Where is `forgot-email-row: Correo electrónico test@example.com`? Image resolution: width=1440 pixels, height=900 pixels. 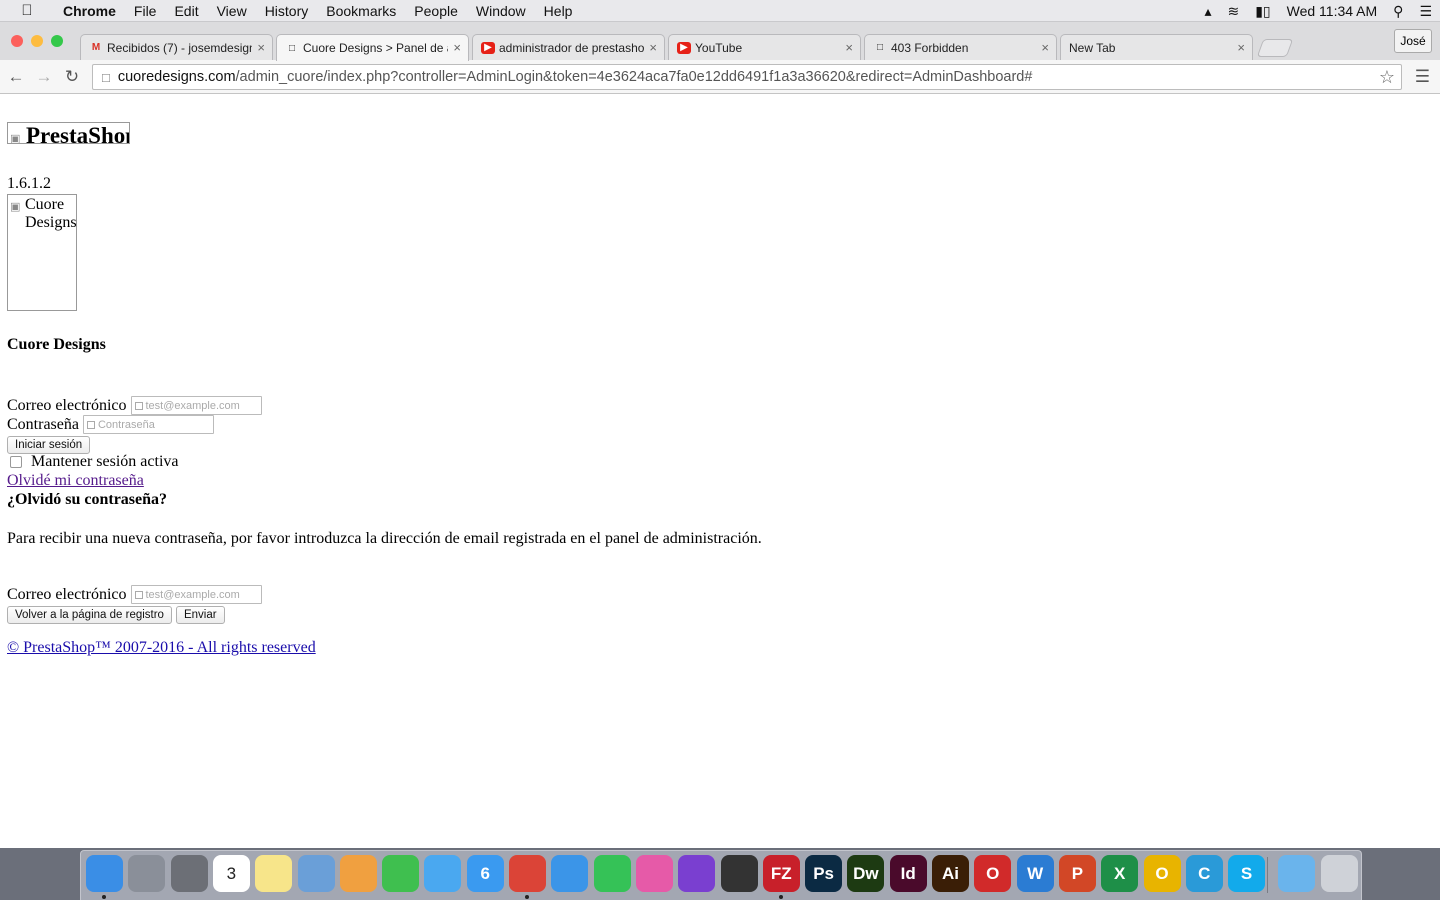
forgot-email-row: Correo electrónico test@example.com is located at coordinates (134, 594).